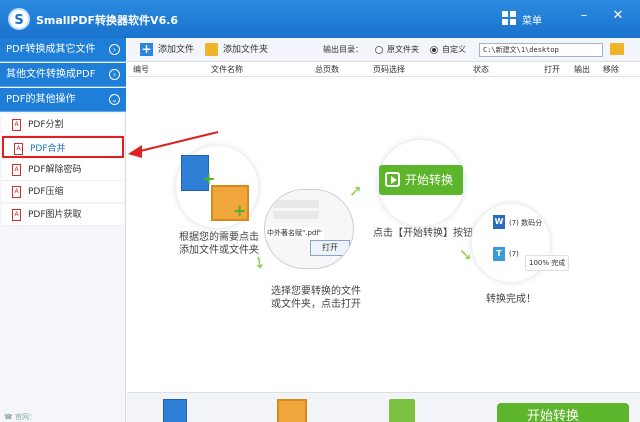  Describe the element at coordinates (327, 69) in the screenshot. I see `column-header: 总页数` at that location.